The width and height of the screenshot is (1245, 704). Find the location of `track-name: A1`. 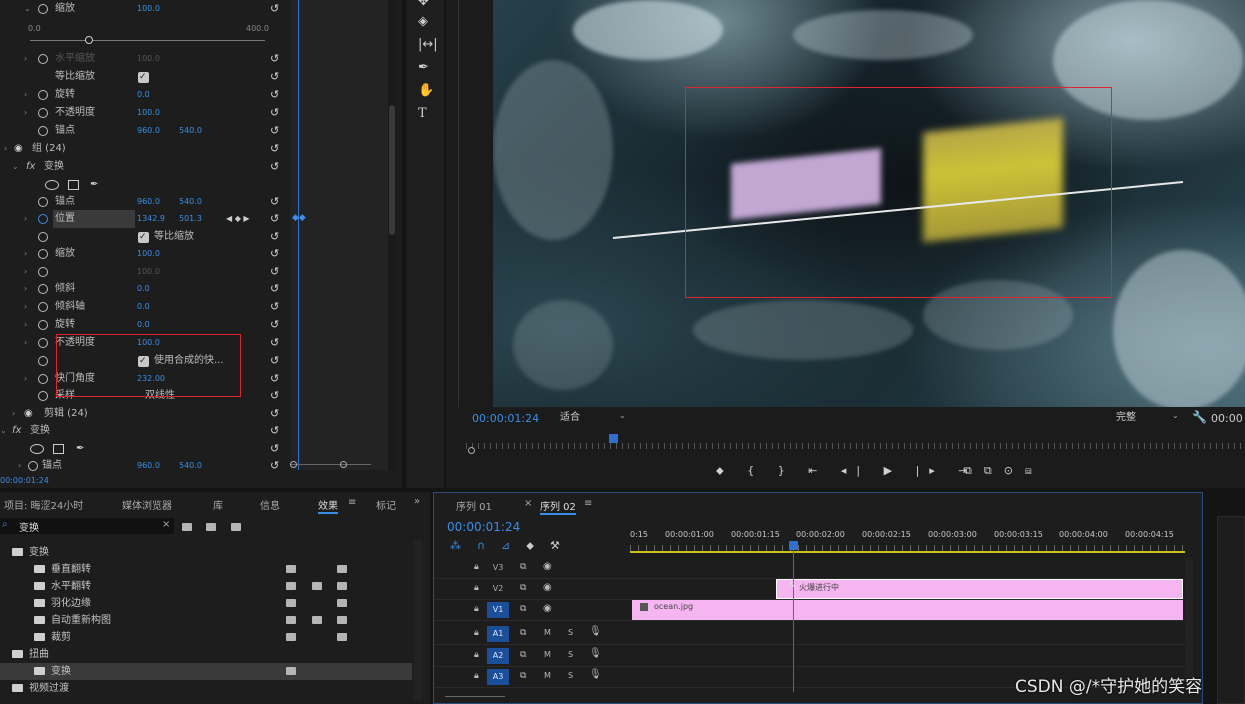

track-name: A1 is located at coordinates (498, 634).